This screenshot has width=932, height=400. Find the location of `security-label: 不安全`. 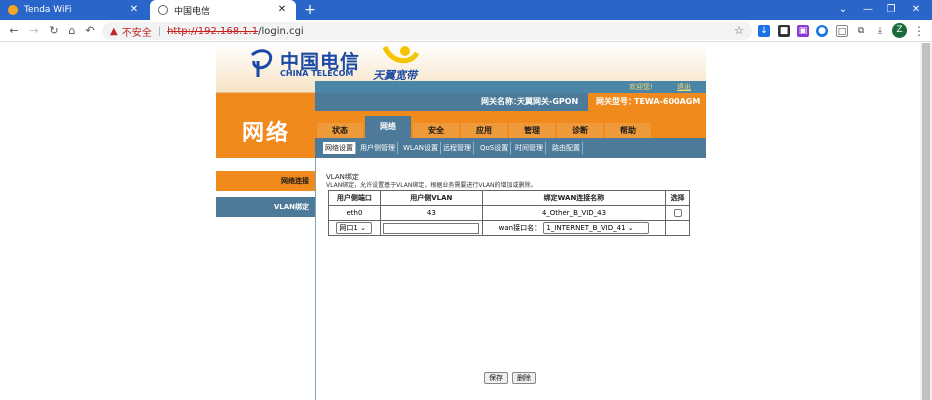

security-label: 不安全 is located at coordinates (136, 33).